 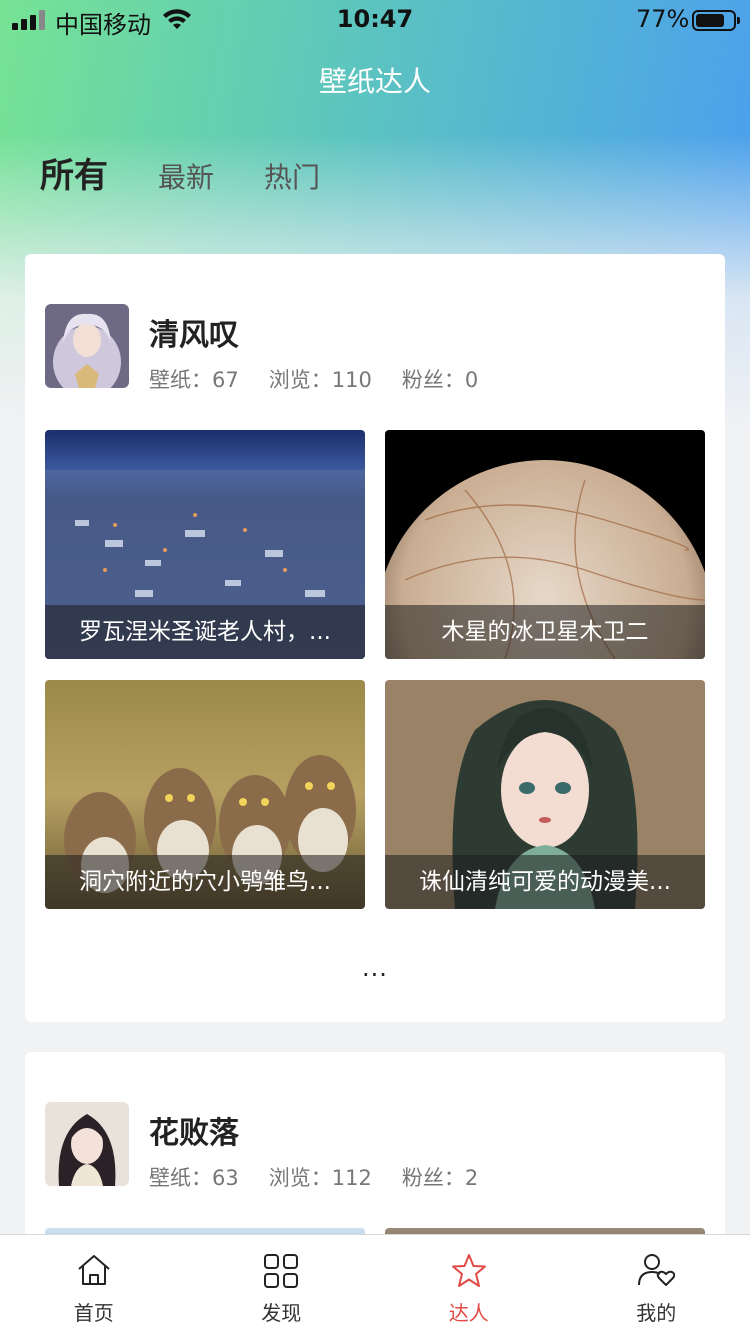 What do you see at coordinates (93, 1313) in the screenshot?
I see `tabbar-label: 首页` at bounding box center [93, 1313].